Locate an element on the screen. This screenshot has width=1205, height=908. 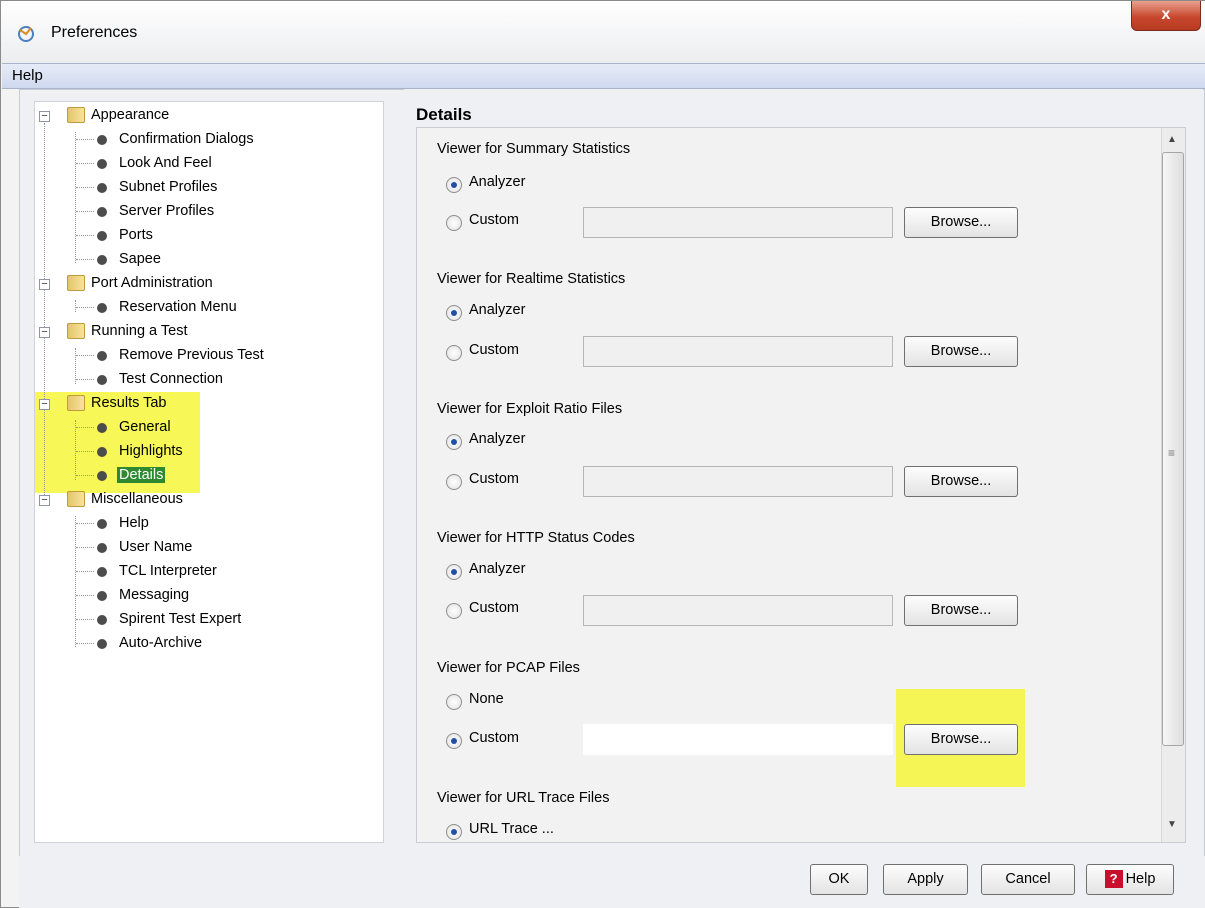
app-icon is located at coordinates (26, 34).